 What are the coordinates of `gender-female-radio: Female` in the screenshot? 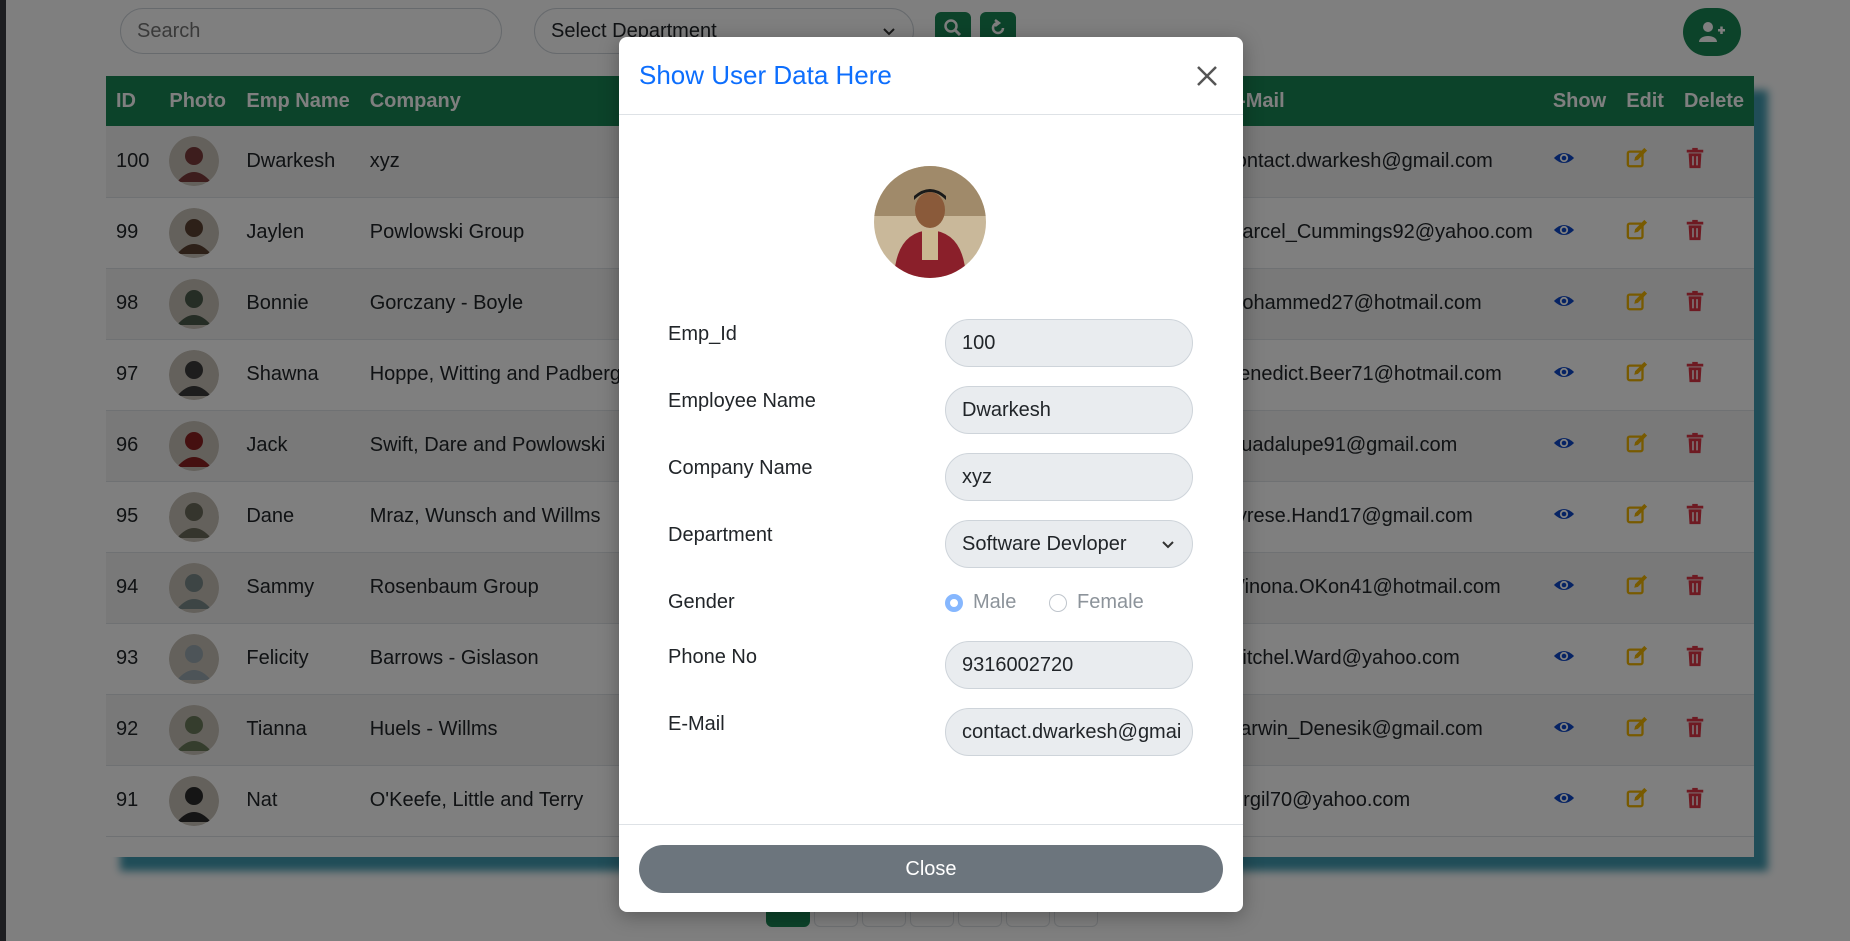 It's located at (1096, 602).